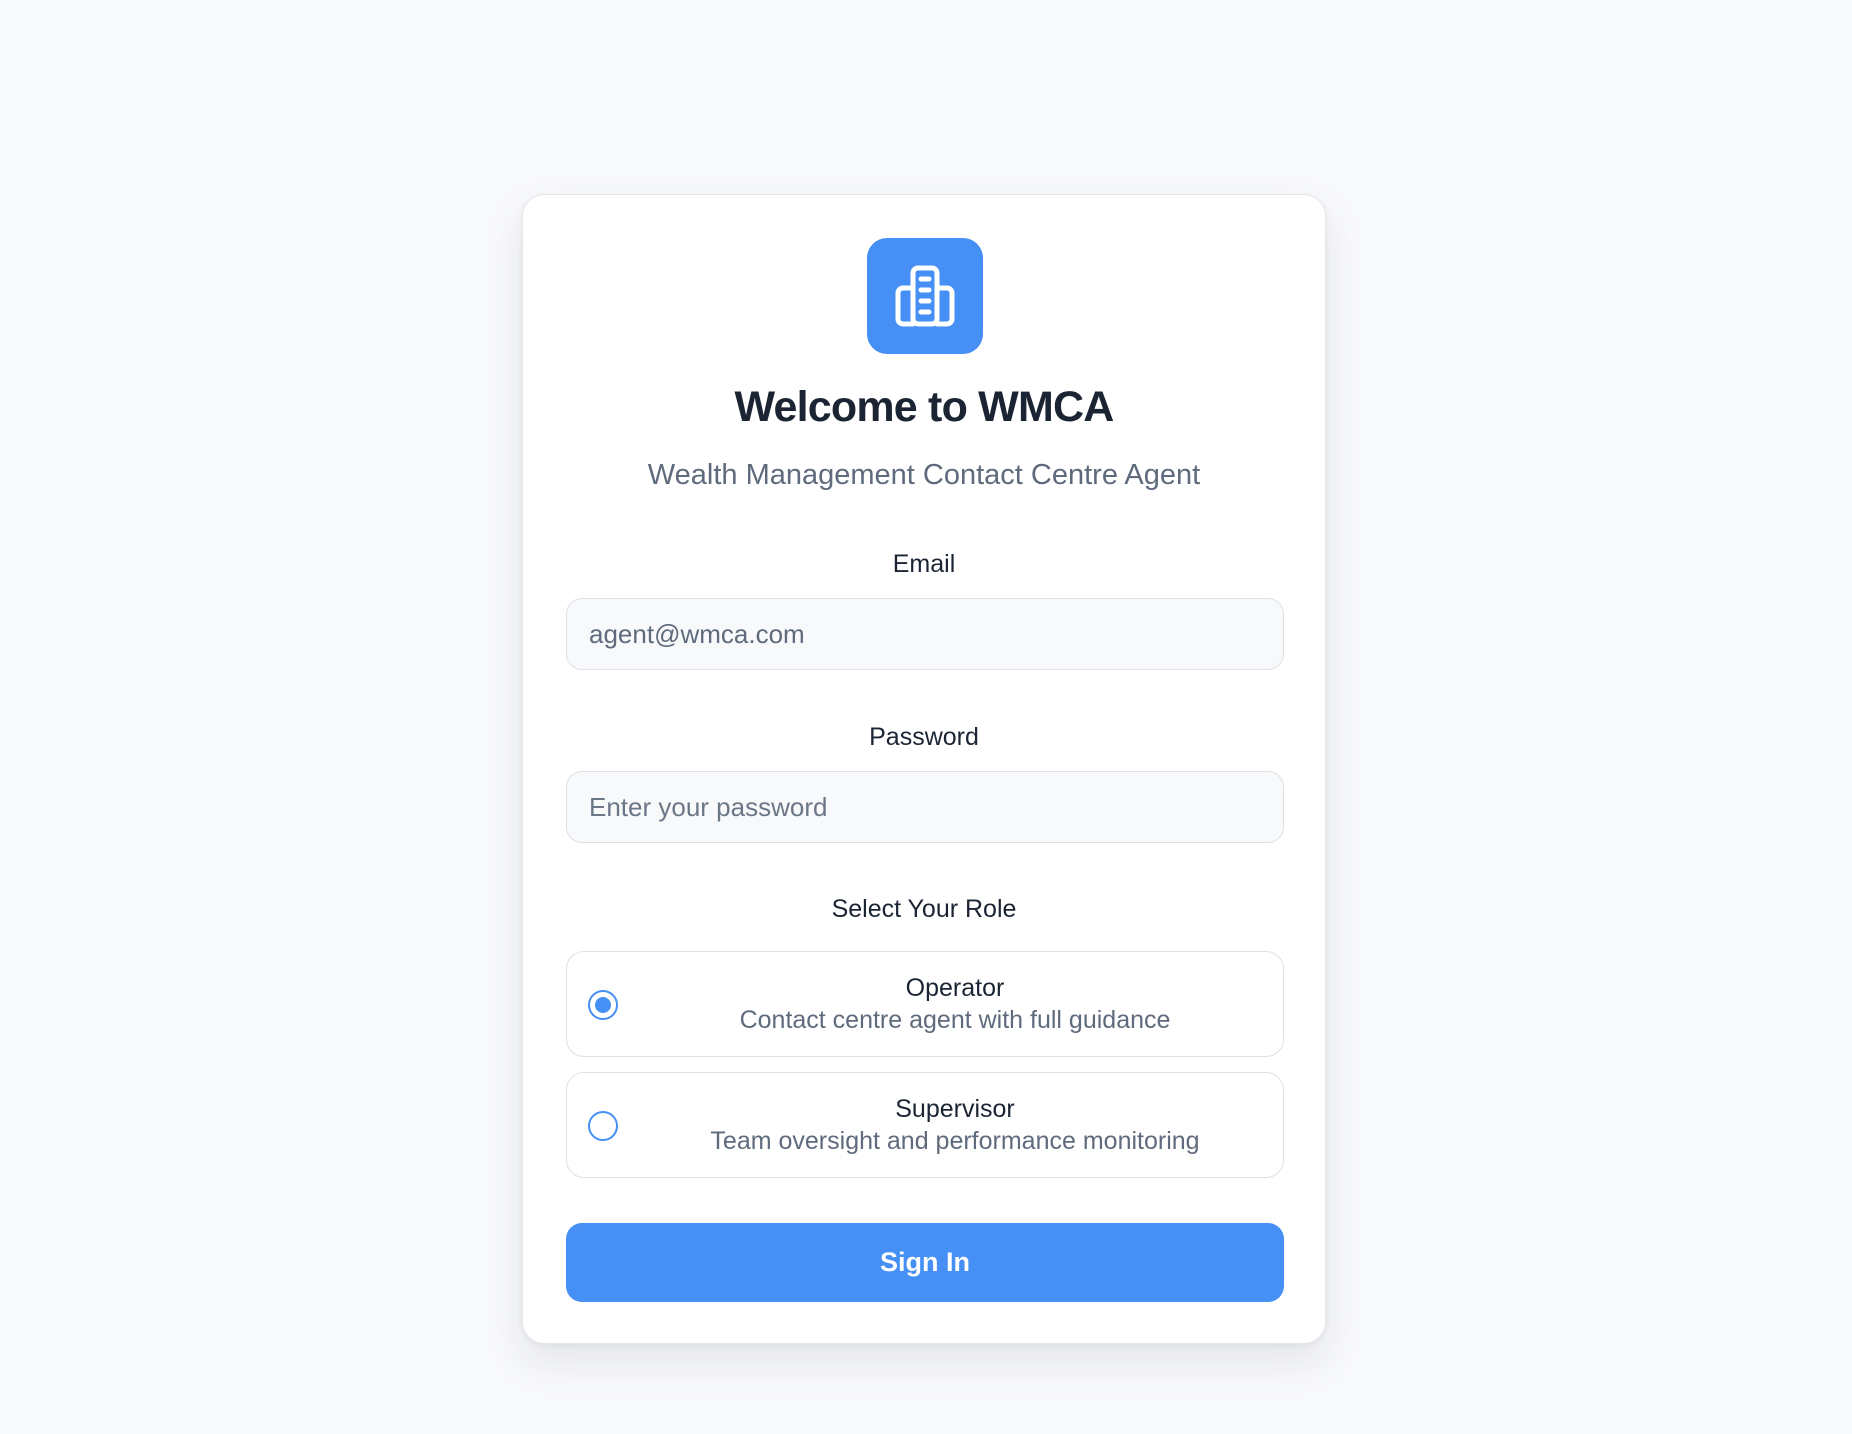  Describe the element at coordinates (924, 407) in the screenshot. I see `page-title: Welcome to WMCA` at that location.